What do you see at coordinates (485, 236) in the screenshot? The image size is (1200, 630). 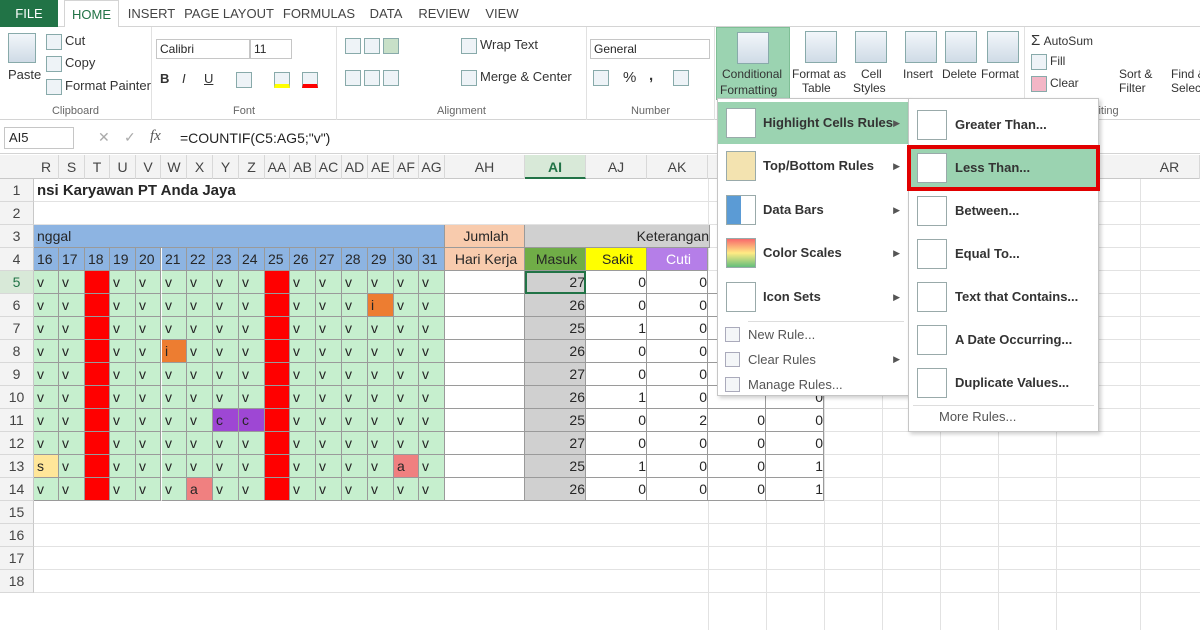 I see `jumlah-header: Jumlah` at bounding box center [485, 236].